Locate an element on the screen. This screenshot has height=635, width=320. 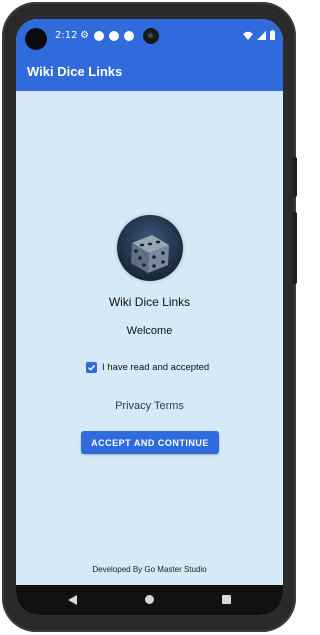
consent-row: I have read and accepted is located at coordinates (147, 367).